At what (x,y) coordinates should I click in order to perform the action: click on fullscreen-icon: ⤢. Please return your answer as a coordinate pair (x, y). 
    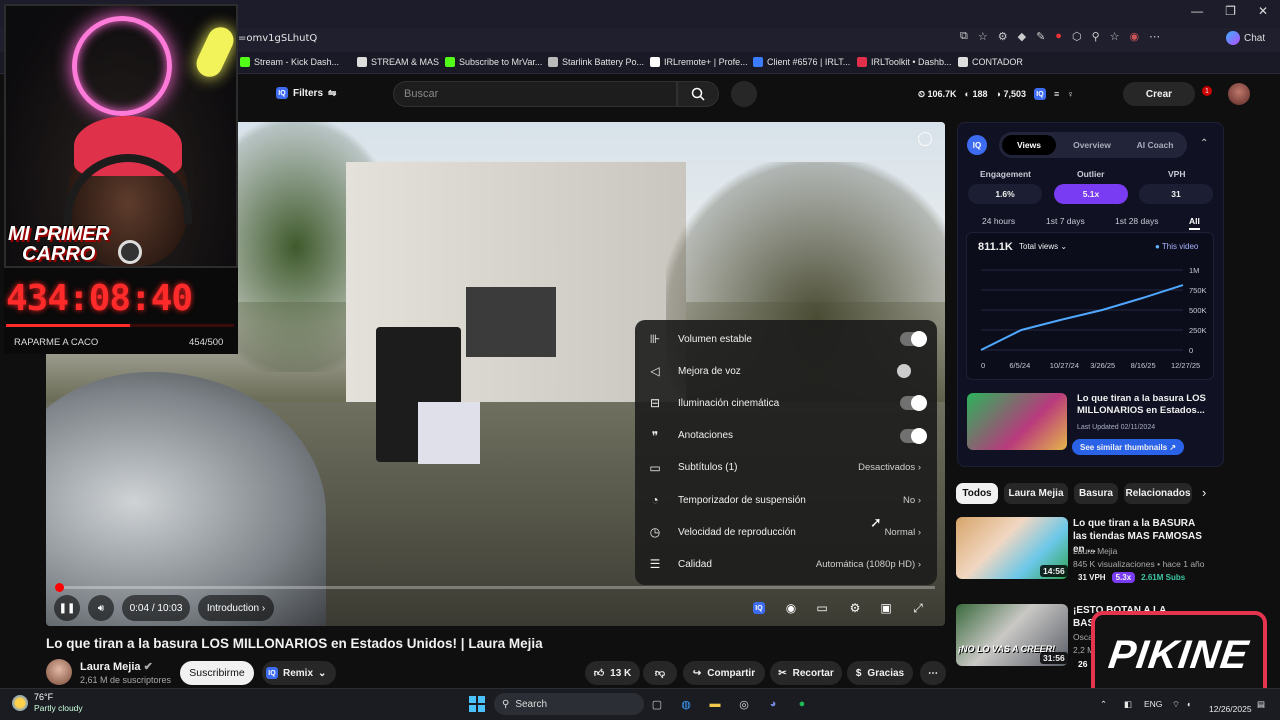
    Looking at the image, I should click on (918, 608).